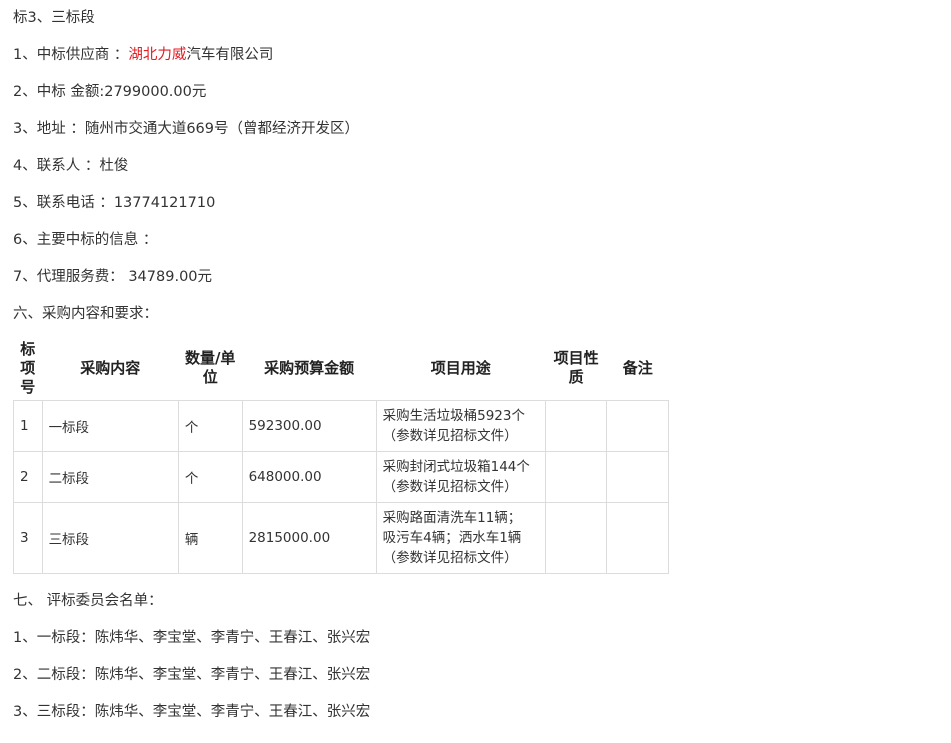  I want to click on col-header: 采购预算金额, so click(309, 367).